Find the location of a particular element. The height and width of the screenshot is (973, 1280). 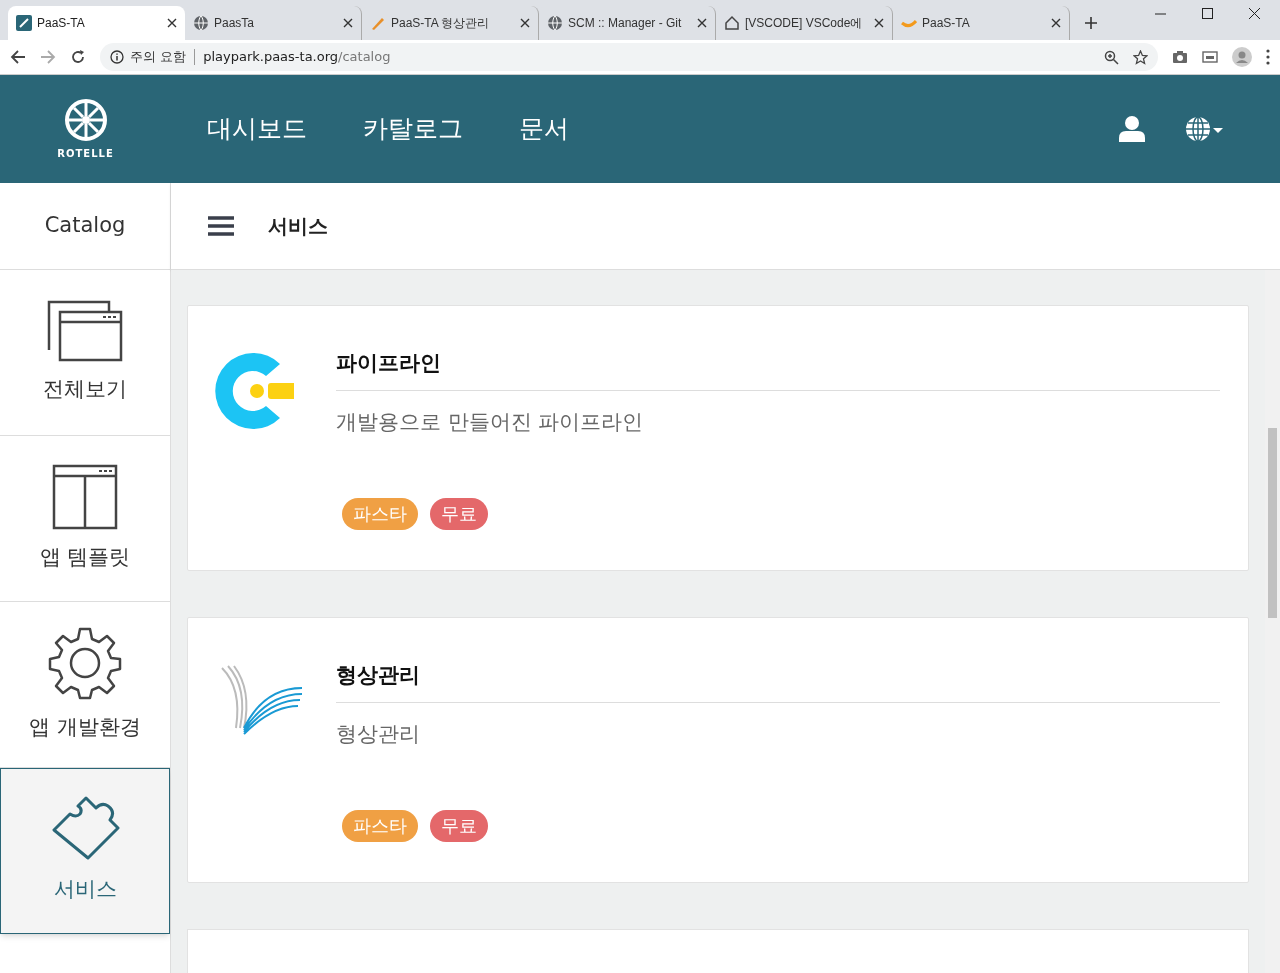

nav-link: 대시보드 is located at coordinates (257, 129).